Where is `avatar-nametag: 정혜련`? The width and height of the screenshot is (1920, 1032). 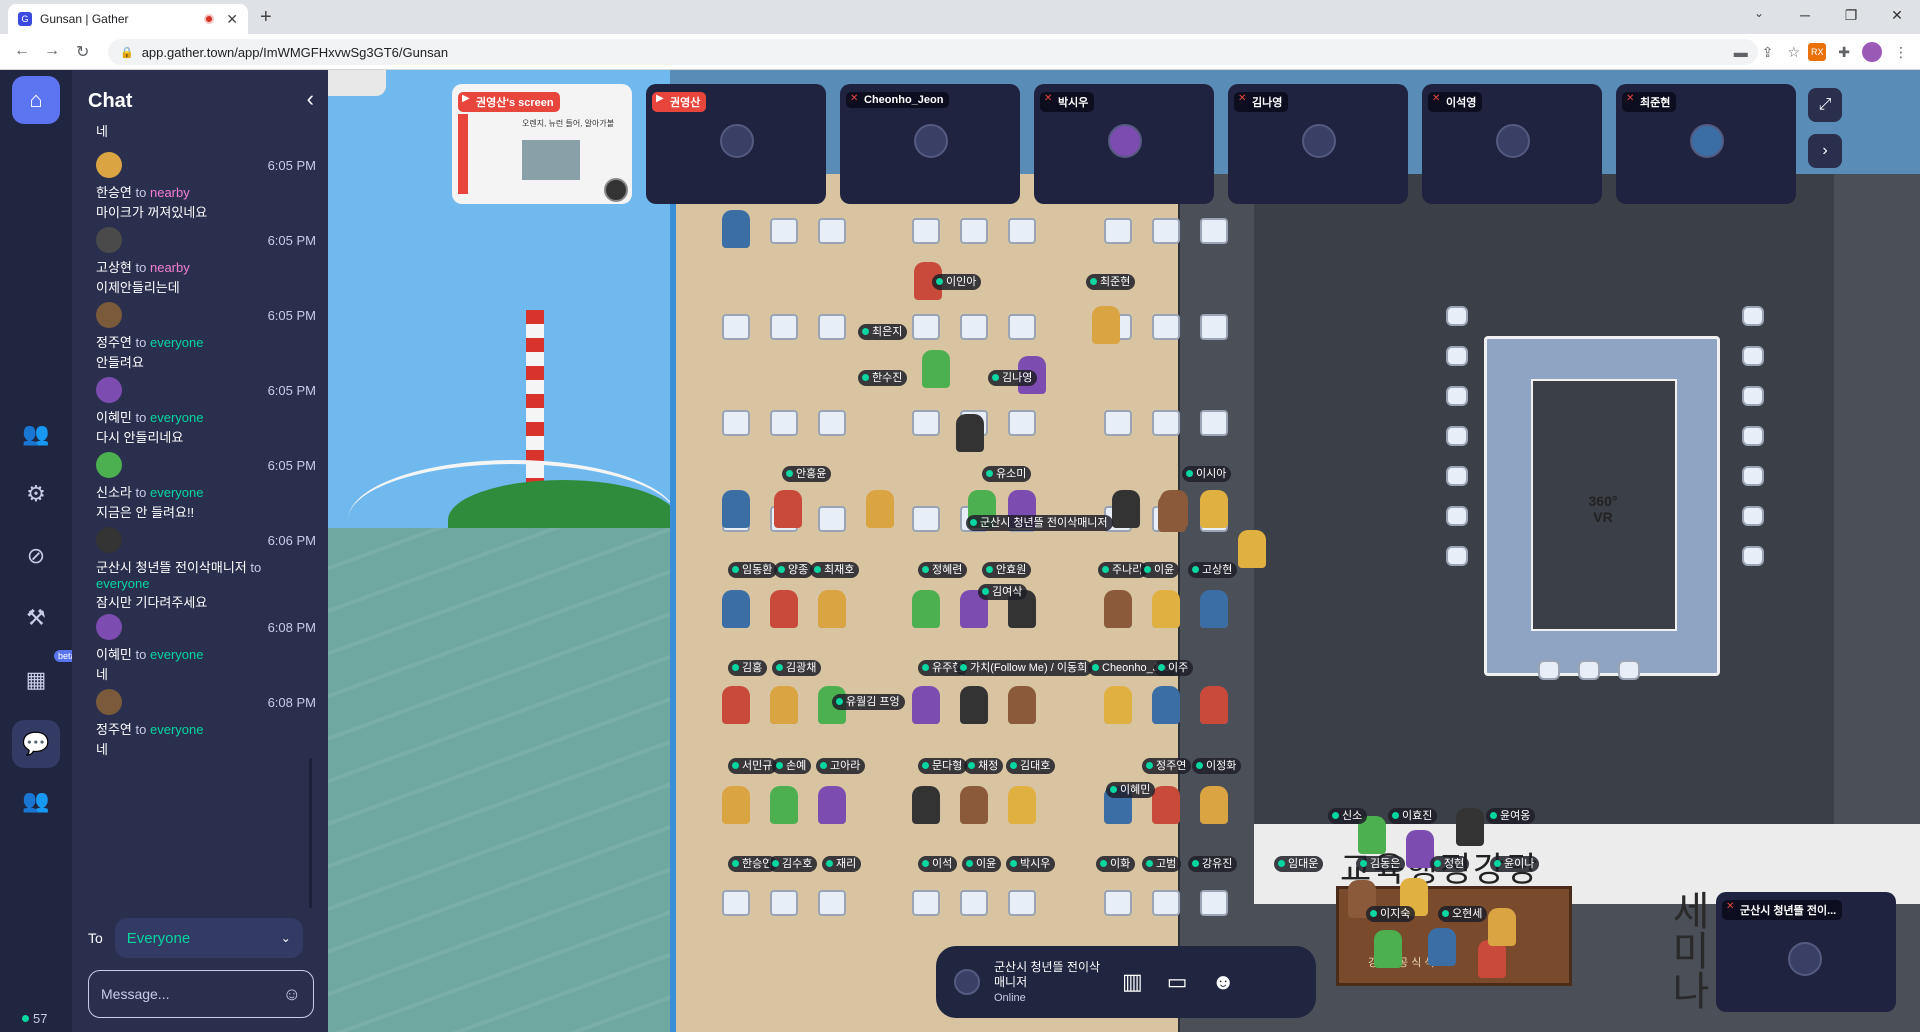
avatar-nametag: 정혜련 is located at coordinates (943, 570).